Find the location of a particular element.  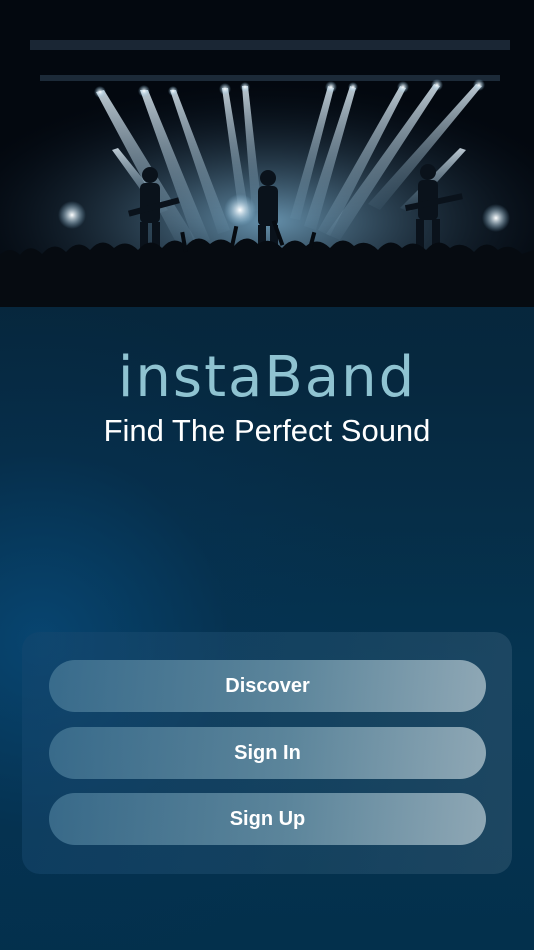

title-block: instaBand Find The Perfect Sound is located at coordinates (267, 398).